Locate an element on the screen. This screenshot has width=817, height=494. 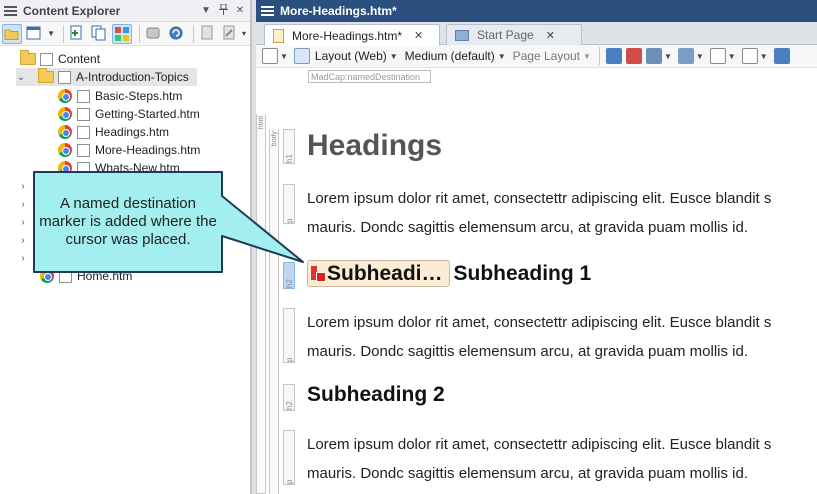
document-icon is located at coordinates (278, 35).